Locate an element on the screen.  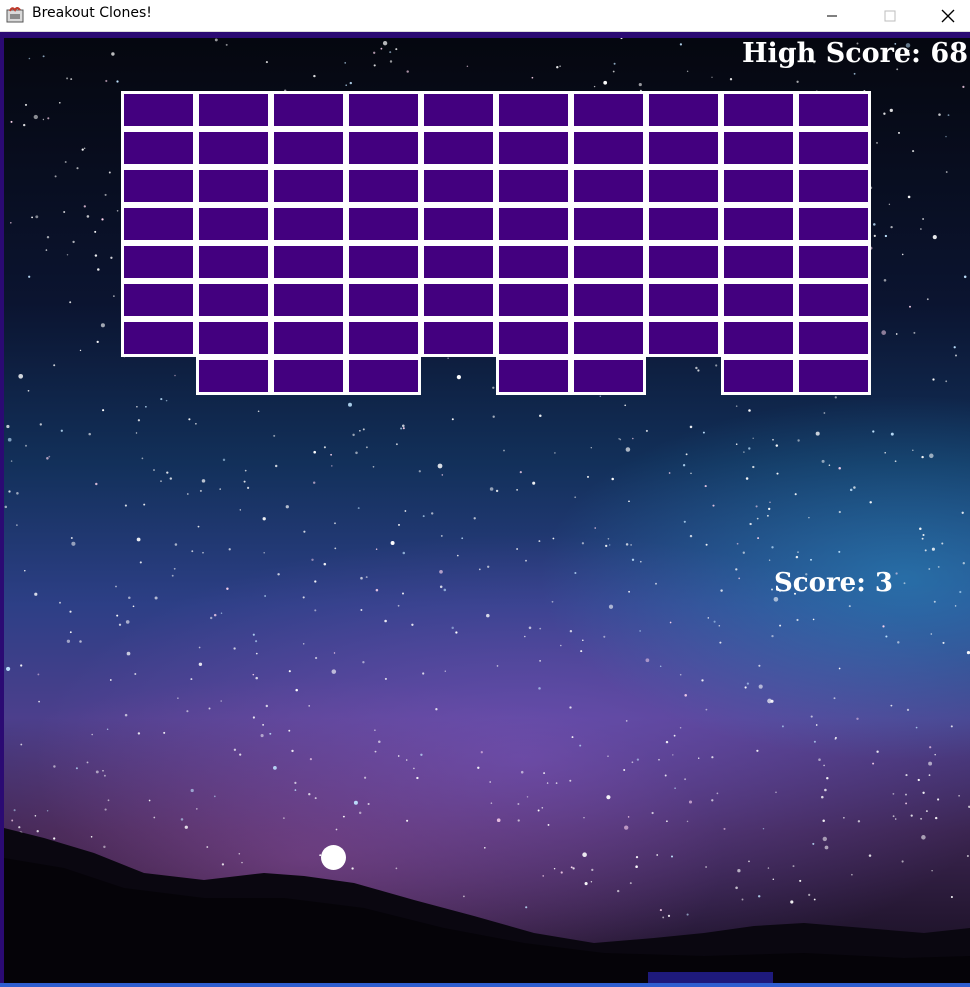
maximize-button is located at coordinates (890, 15).